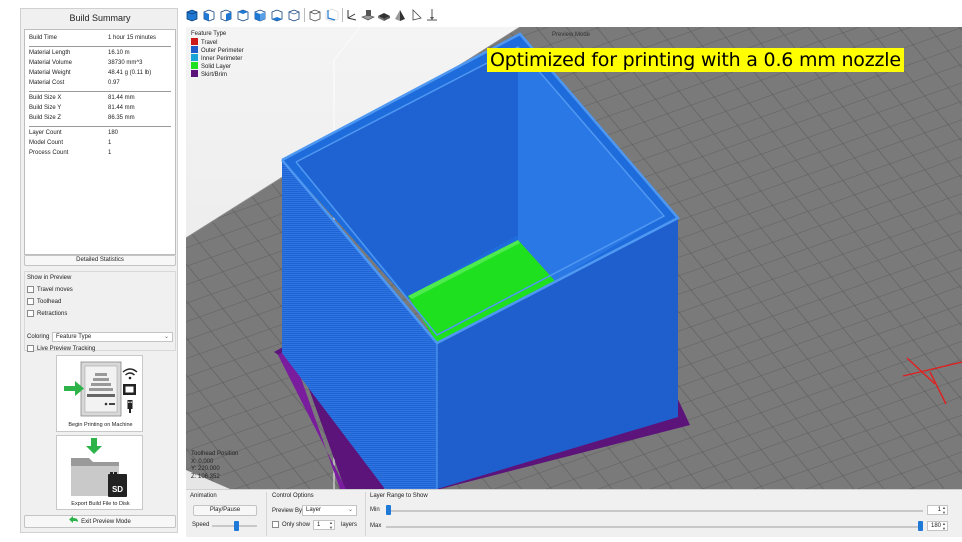 Image resolution: width=962 pixels, height=542 pixels. I want to click on front-view-icon, so click(209, 15).